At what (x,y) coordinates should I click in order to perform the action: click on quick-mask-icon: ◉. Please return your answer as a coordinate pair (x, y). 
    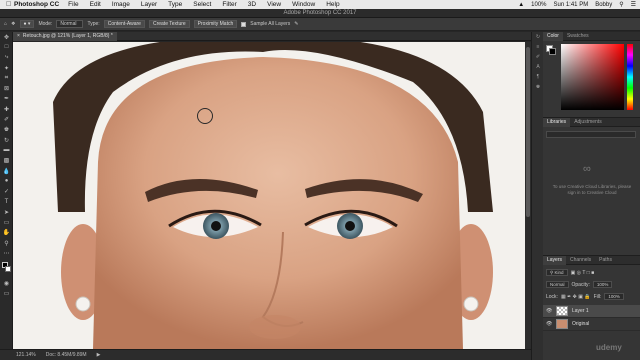
    Looking at the image, I should click on (6, 284).